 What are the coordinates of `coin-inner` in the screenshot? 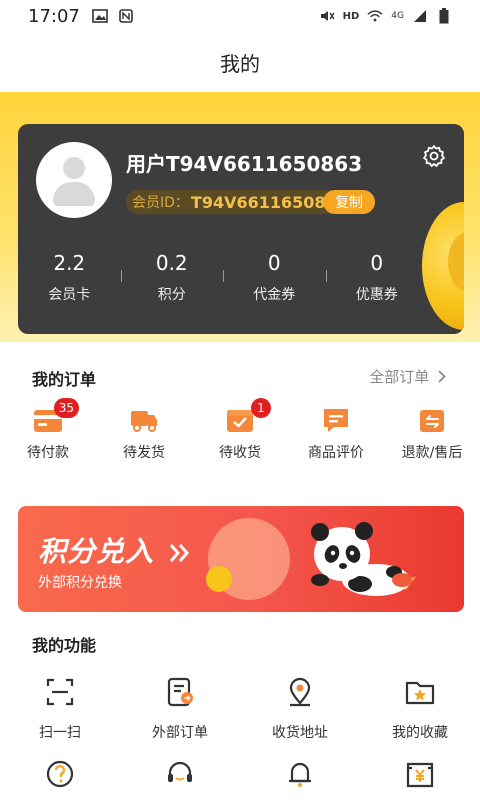 It's located at (456, 262).